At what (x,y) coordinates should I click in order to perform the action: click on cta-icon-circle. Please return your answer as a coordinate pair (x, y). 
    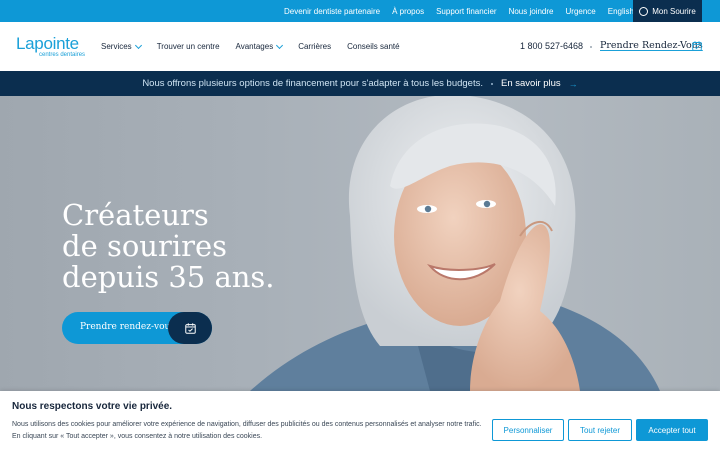
    Looking at the image, I should click on (190, 328).